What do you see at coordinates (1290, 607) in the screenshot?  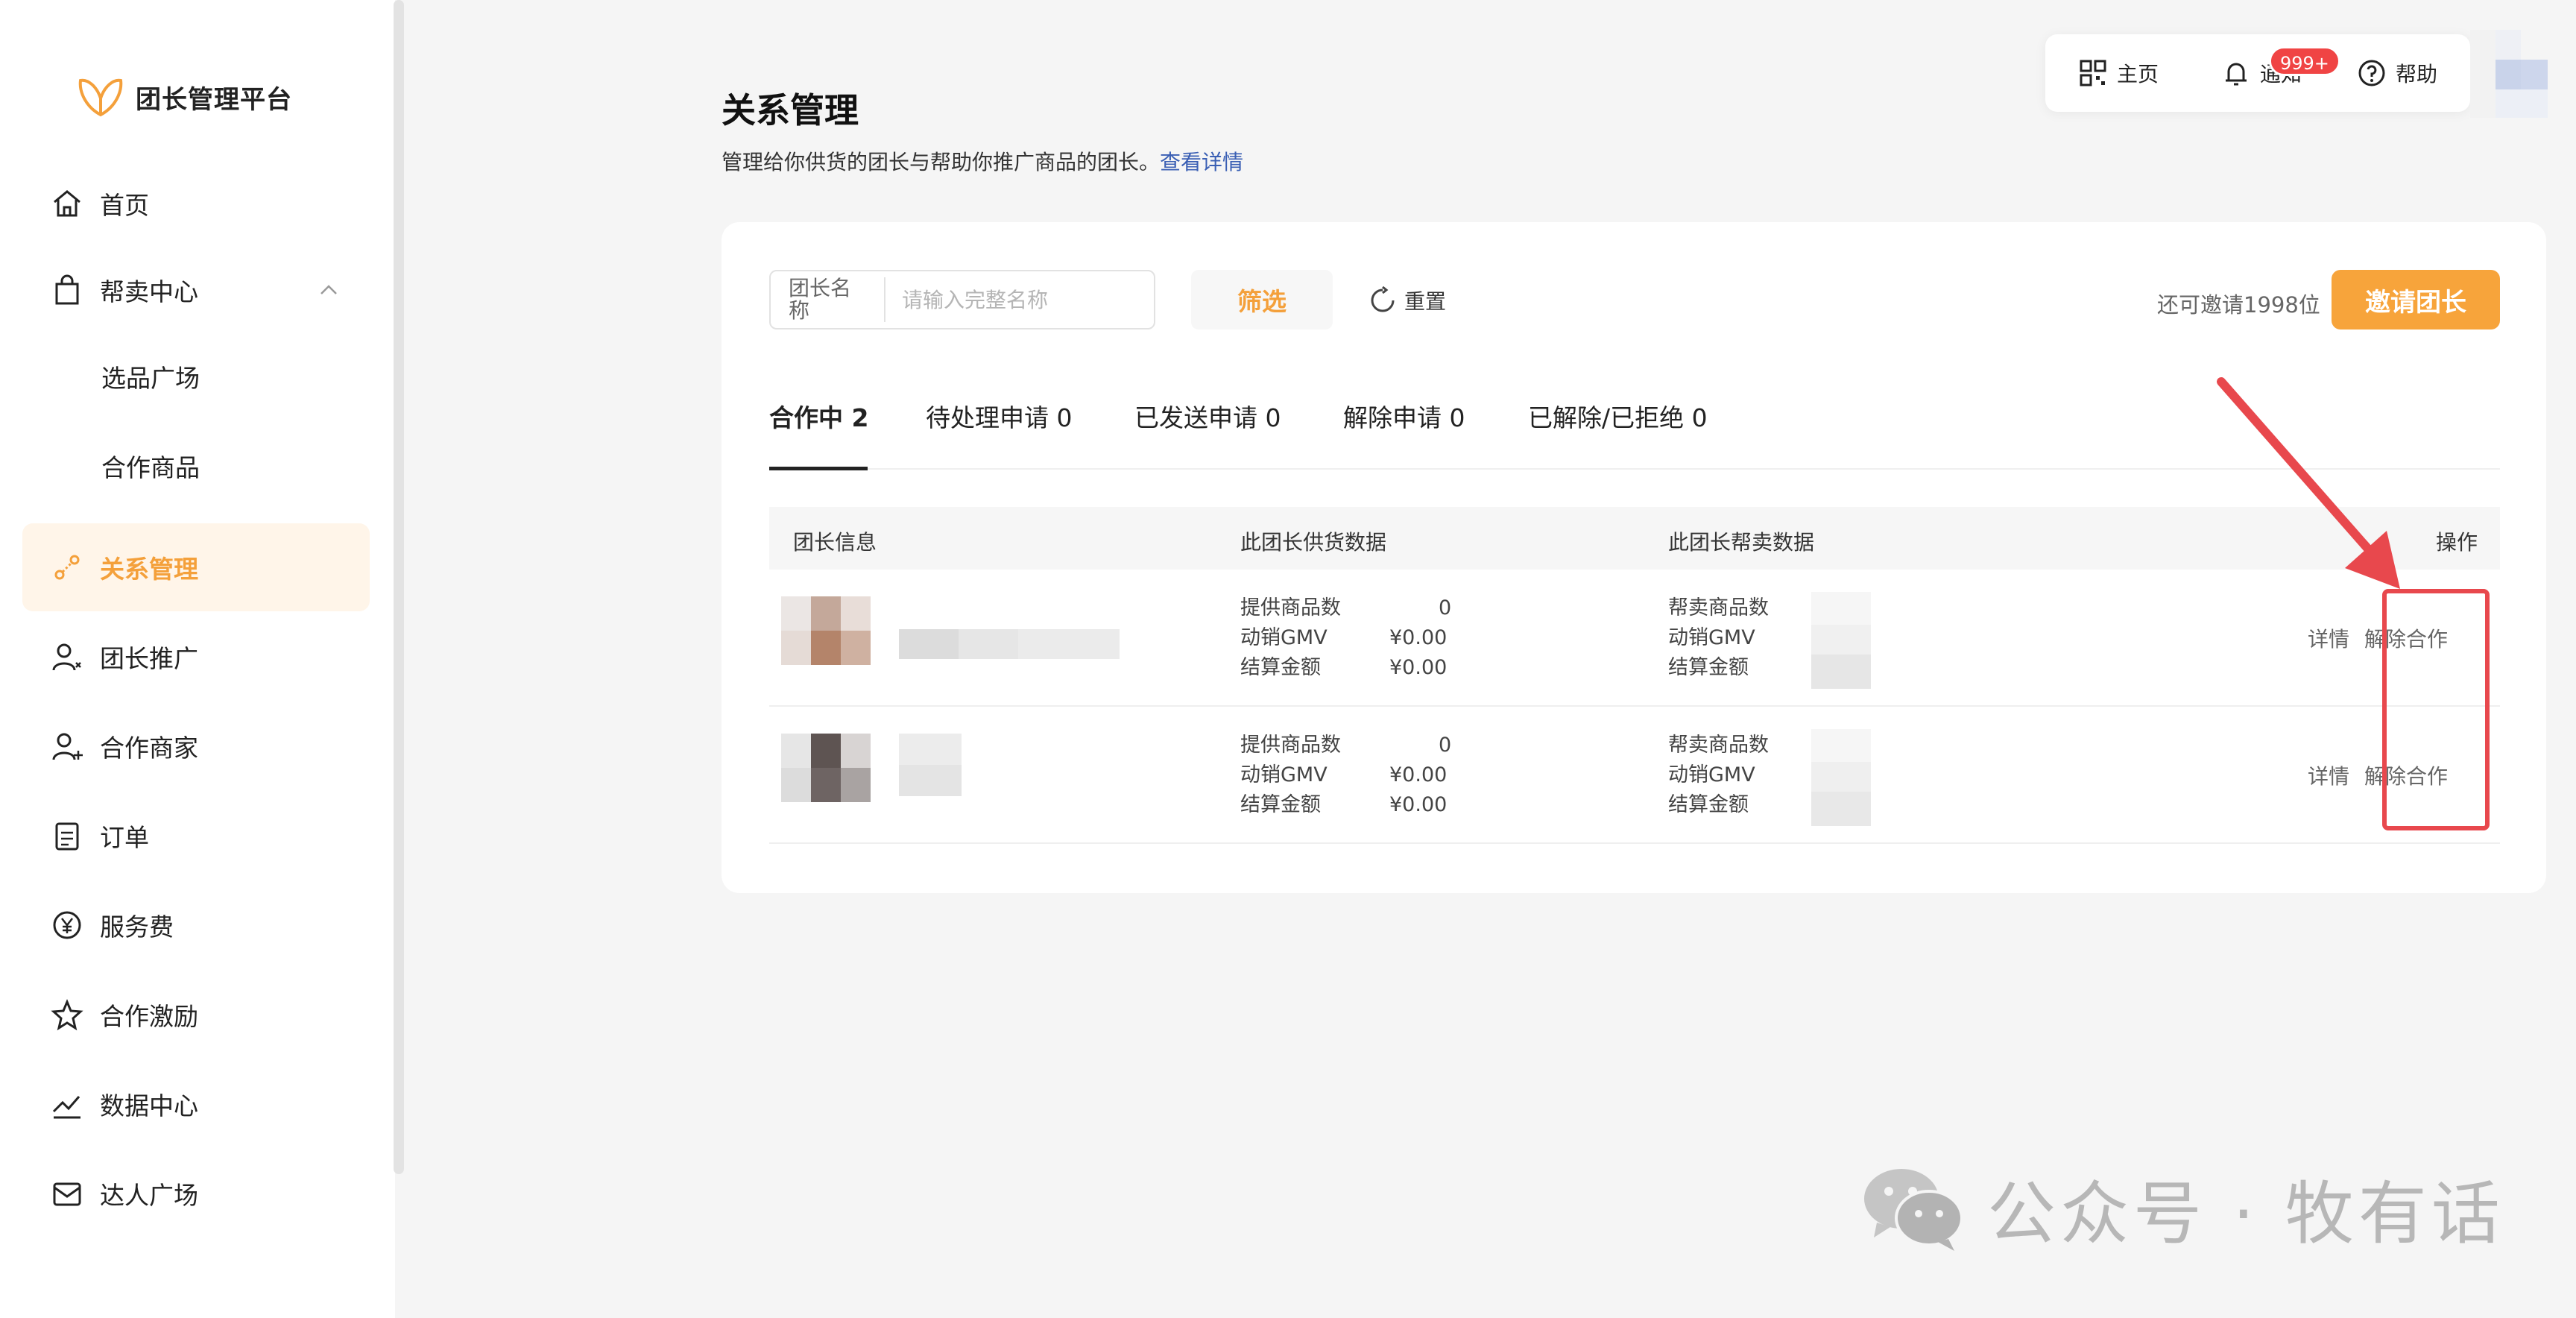 I see `metric-label: 提供商品数` at bounding box center [1290, 607].